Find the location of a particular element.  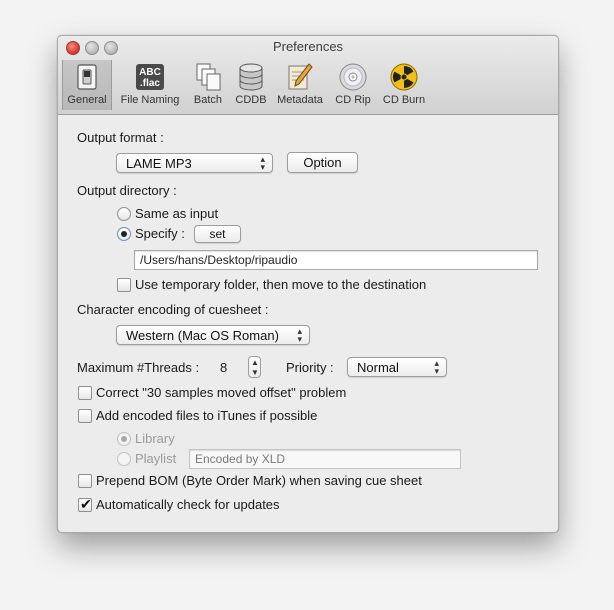

stepper-down-icon: ▼ is located at coordinates (255, 373).